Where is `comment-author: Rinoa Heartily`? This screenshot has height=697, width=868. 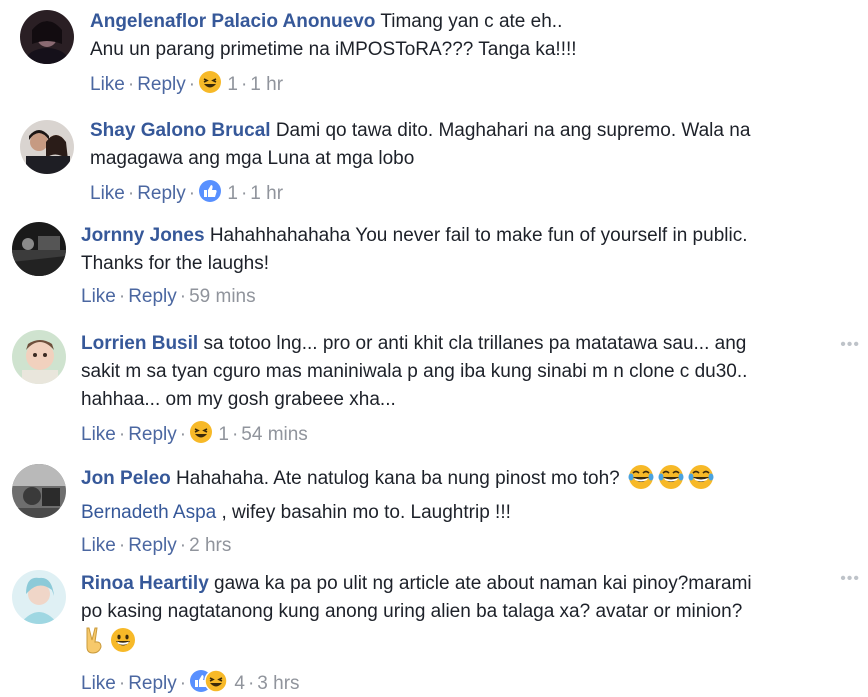
comment-author: Rinoa Heartily is located at coordinates (145, 583).